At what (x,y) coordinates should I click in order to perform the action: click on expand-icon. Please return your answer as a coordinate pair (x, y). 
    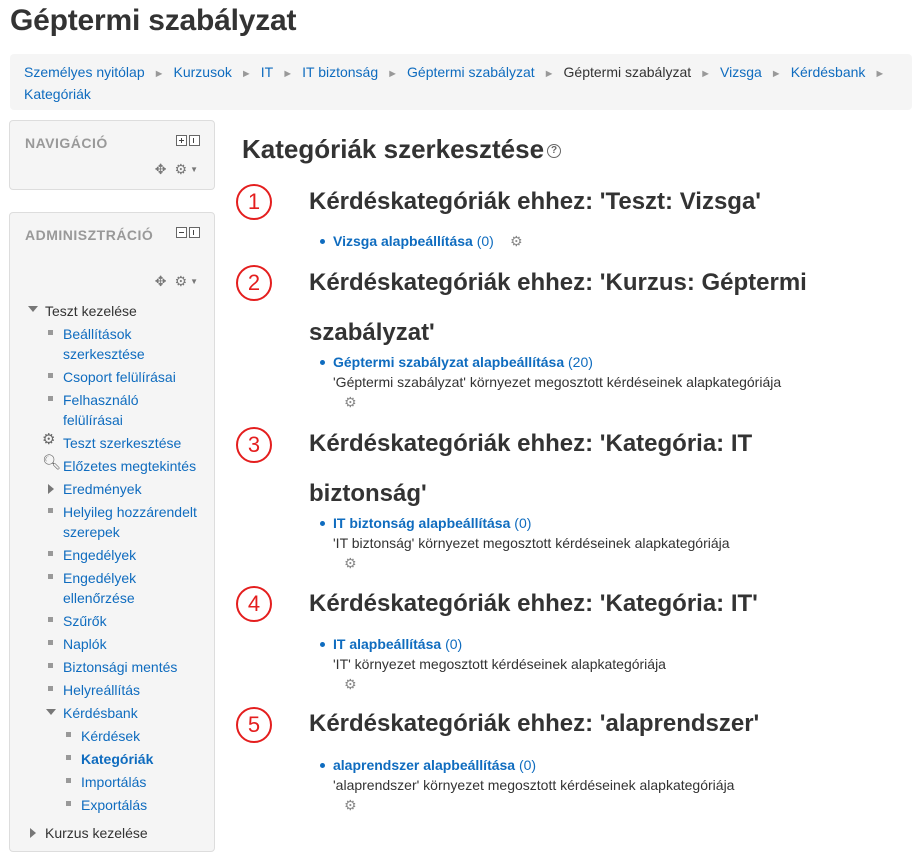
    Looking at the image, I should click on (181, 140).